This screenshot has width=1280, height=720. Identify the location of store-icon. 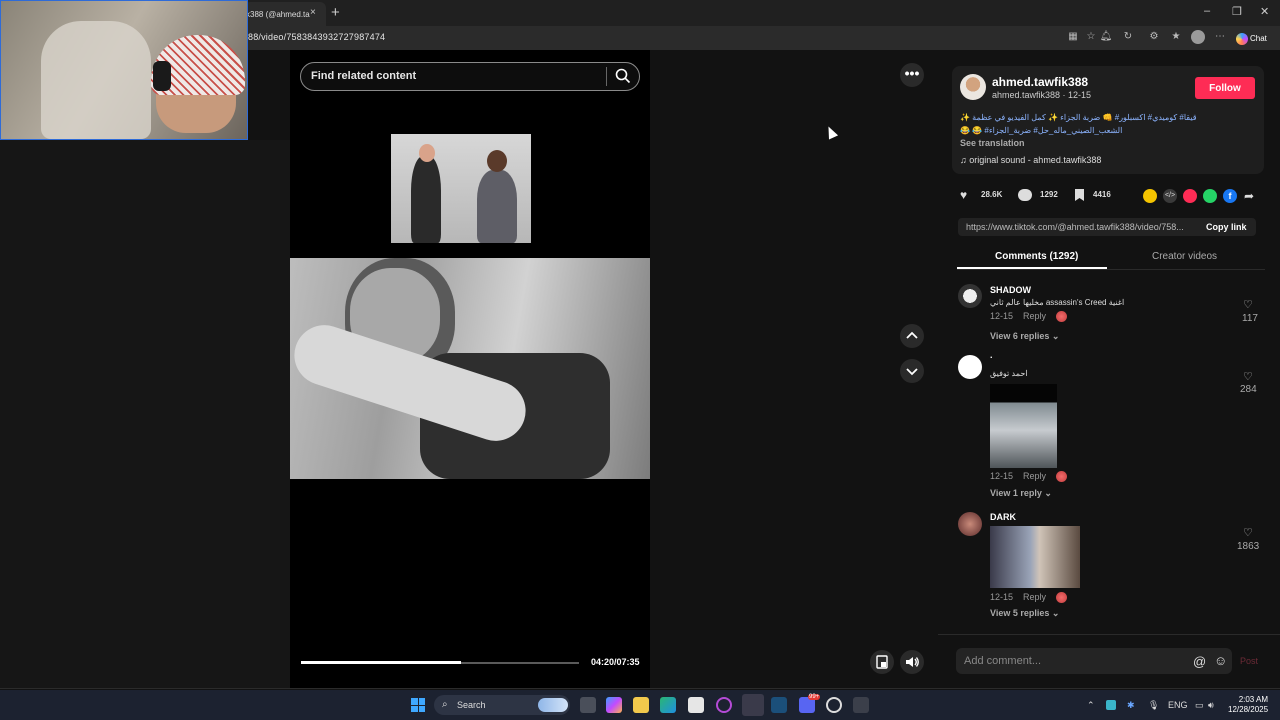
(696, 705).